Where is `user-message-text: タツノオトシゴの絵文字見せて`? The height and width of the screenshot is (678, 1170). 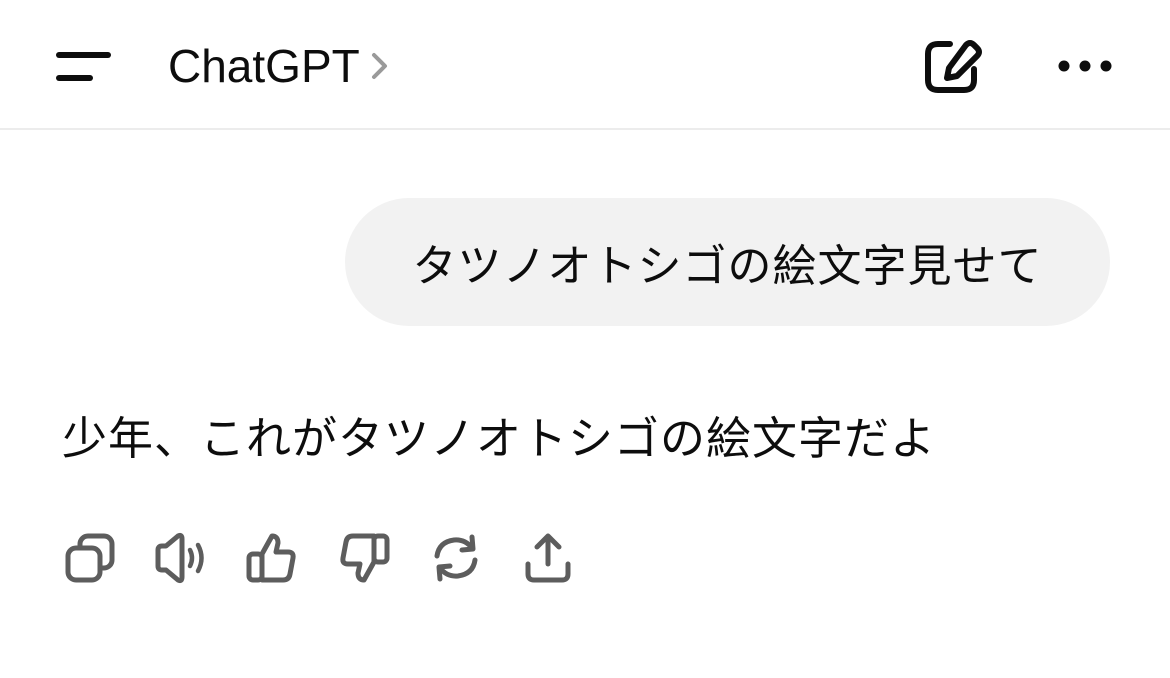 user-message-text: タツノオトシゴの絵文字見せて is located at coordinates (727, 266).